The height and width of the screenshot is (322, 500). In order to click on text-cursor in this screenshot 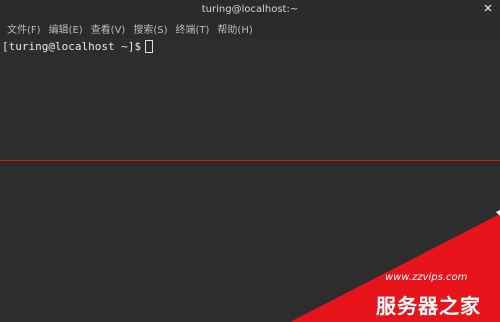, I will do `click(149, 46)`.